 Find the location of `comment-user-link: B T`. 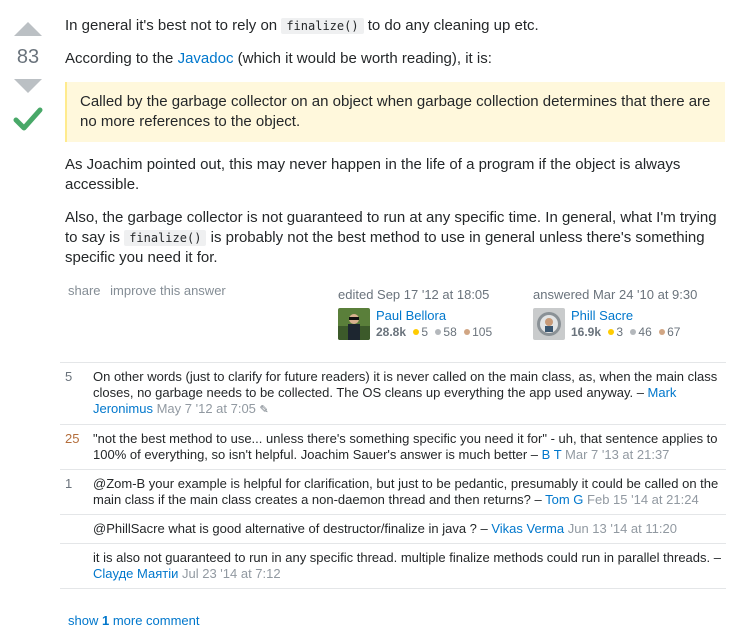

comment-user-link: B T is located at coordinates (552, 454).